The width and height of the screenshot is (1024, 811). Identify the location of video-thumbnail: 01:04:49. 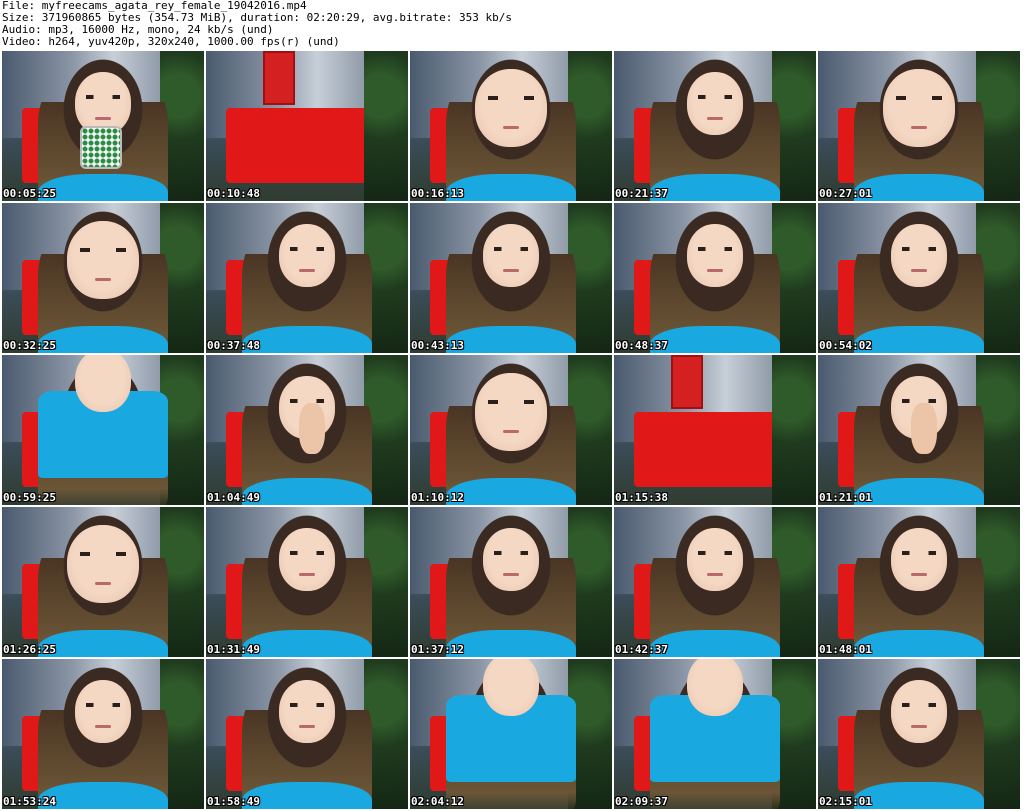
(307, 430).